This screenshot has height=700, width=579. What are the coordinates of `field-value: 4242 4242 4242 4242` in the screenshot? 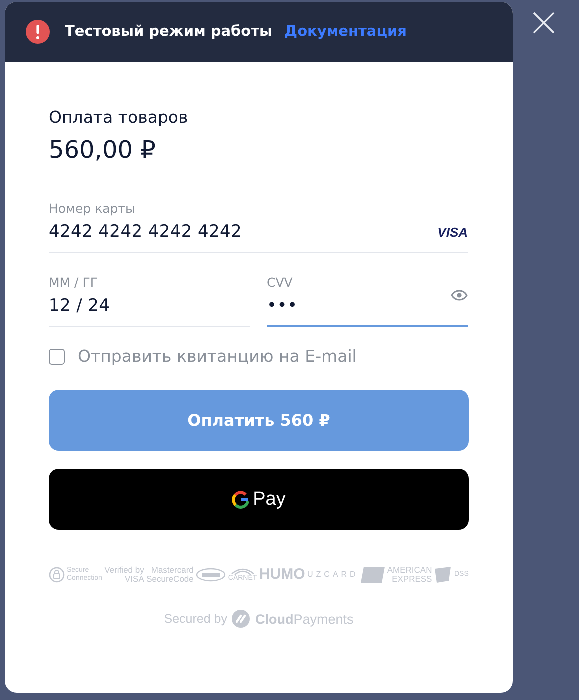 It's located at (145, 232).